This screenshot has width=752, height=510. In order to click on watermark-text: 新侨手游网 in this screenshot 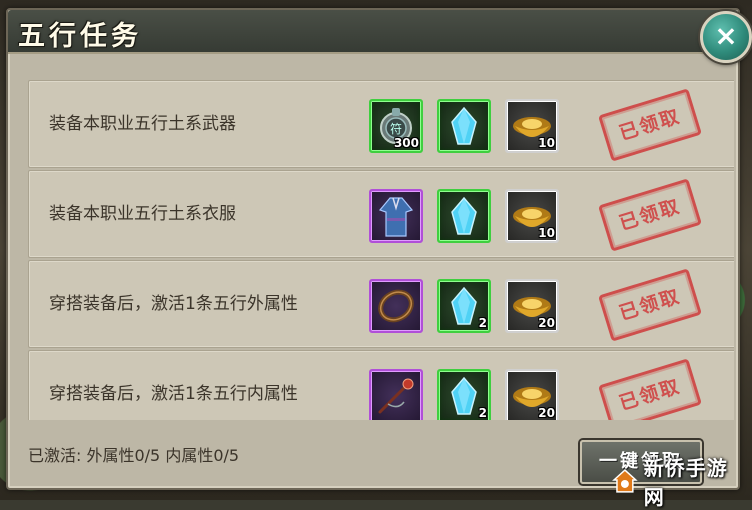, I will do `click(685, 482)`.